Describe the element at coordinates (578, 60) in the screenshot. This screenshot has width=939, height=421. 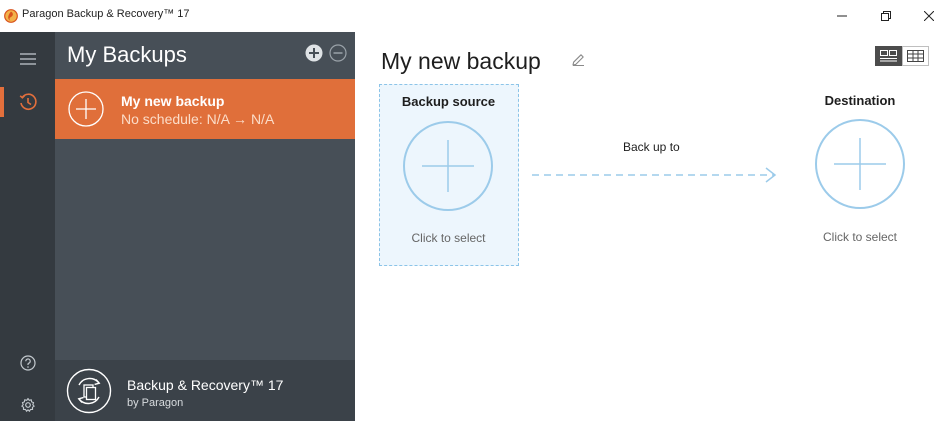
I see `pencil-icon` at that location.